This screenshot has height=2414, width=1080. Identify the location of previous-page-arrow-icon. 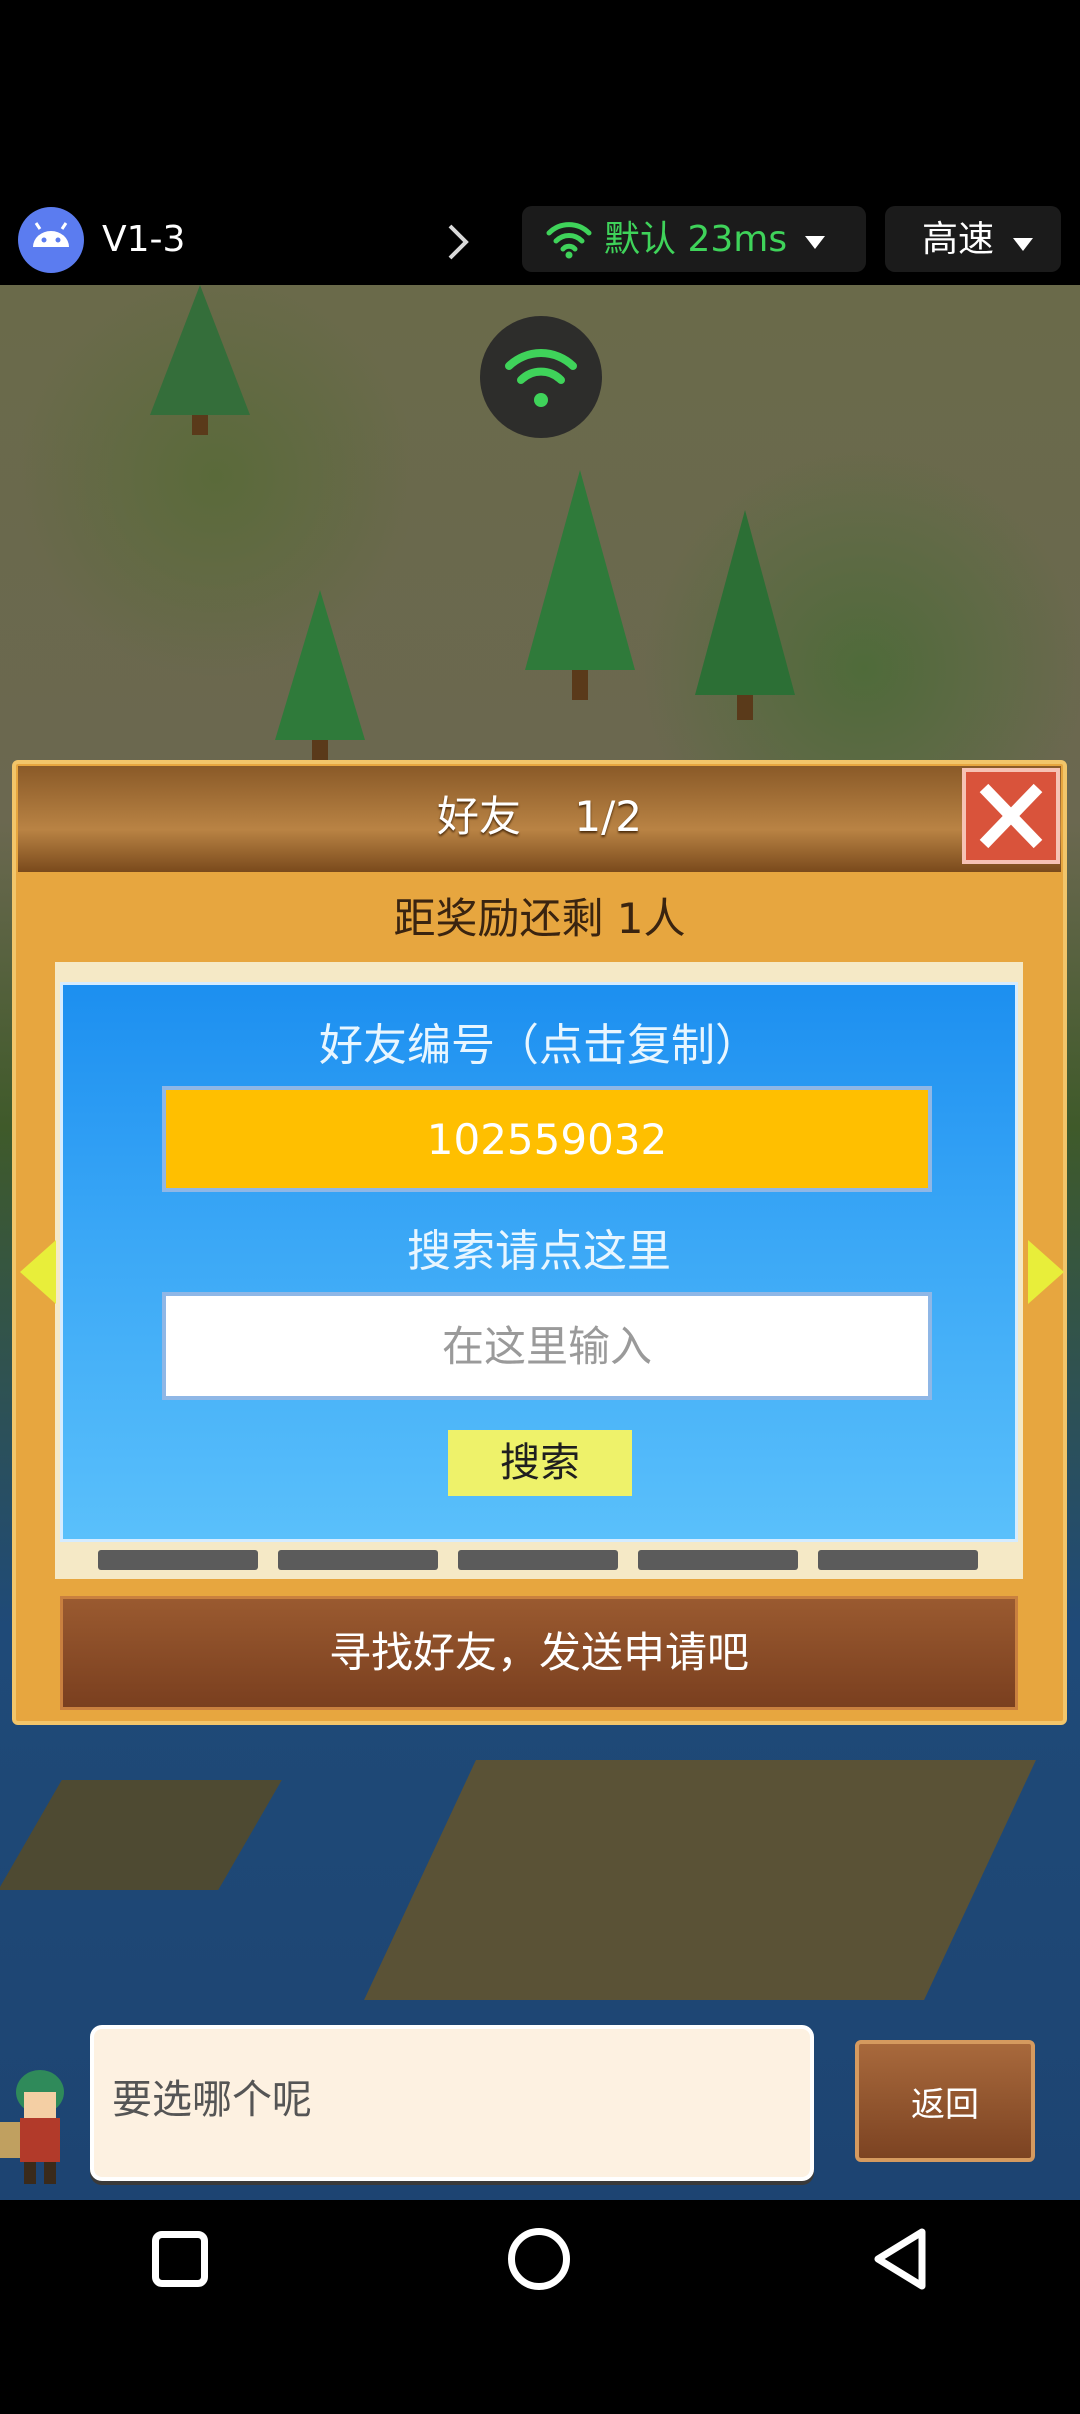
(38, 1272).